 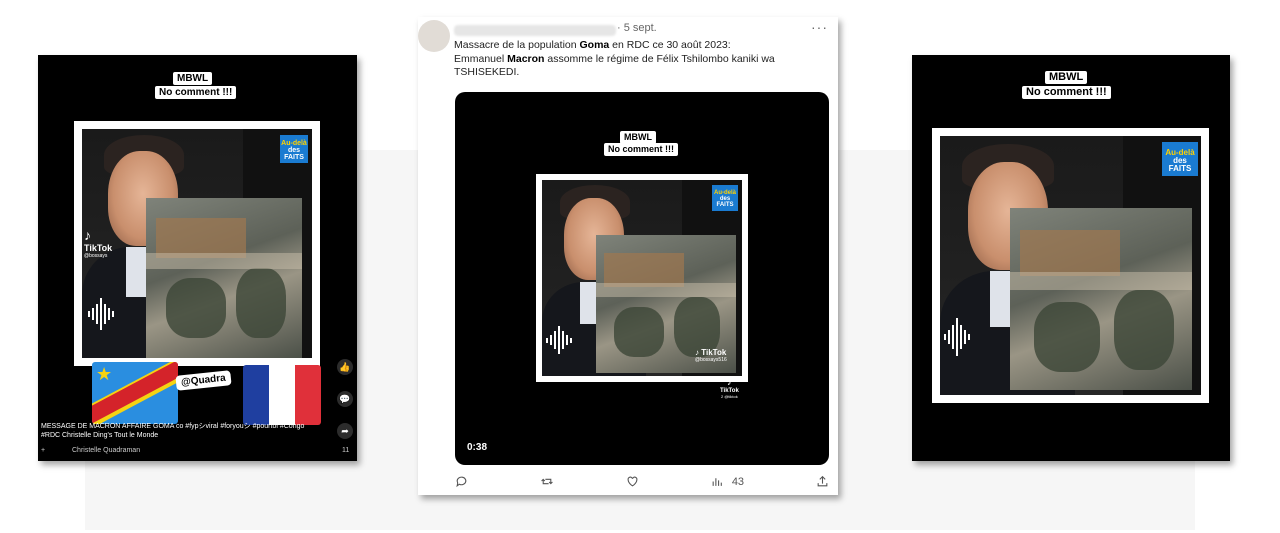 What do you see at coordinates (345, 367) in the screenshot?
I see `like-icon: 👍` at bounding box center [345, 367].